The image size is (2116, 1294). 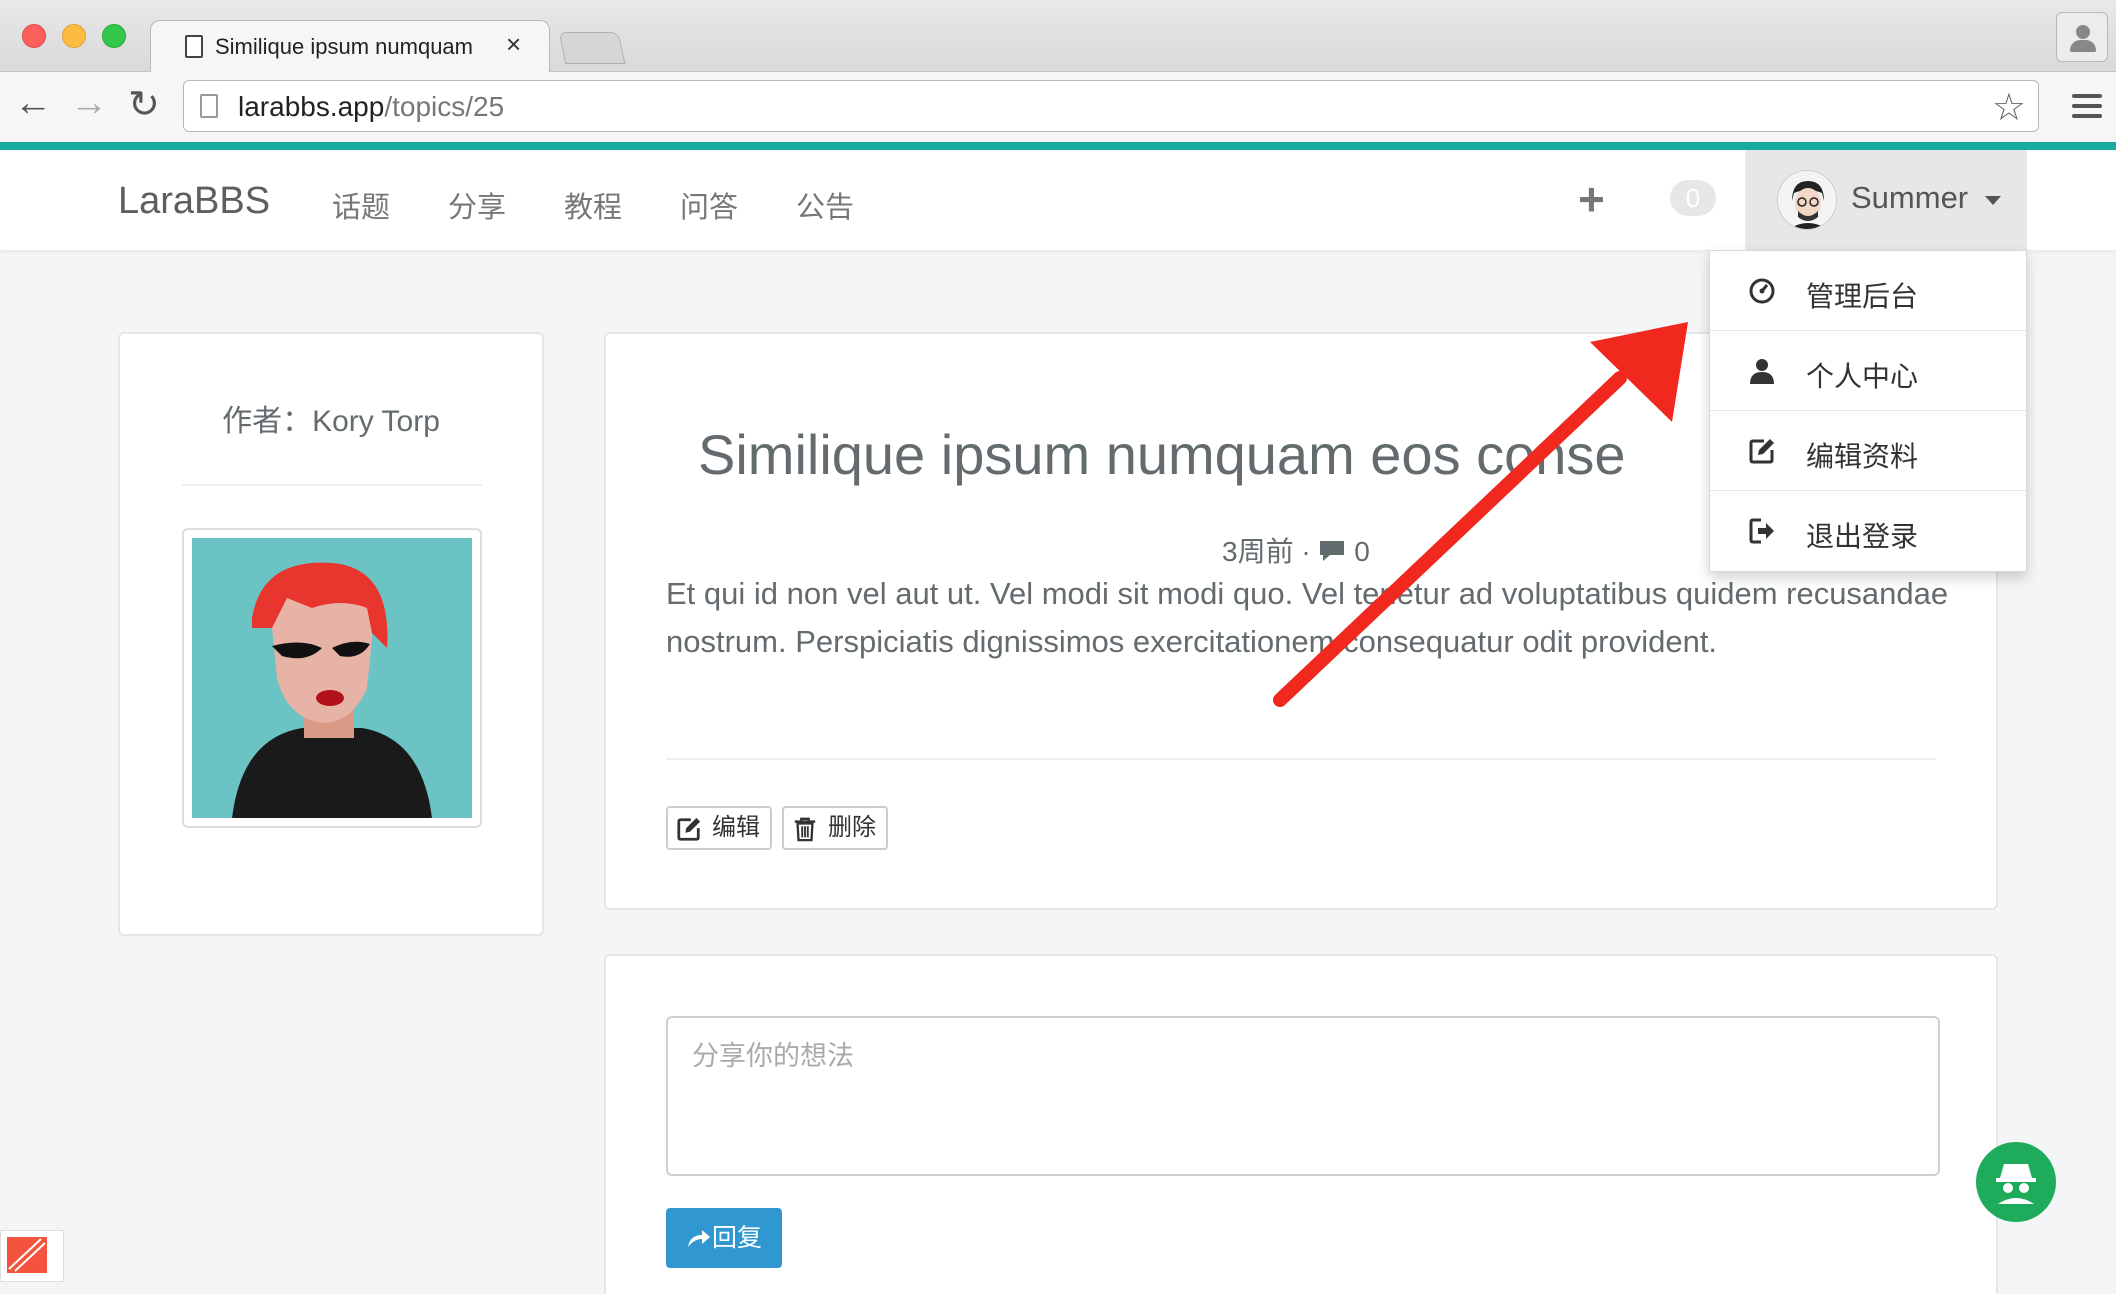 What do you see at coordinates (1762, 291) in the screenshot?
I see `dashboard-icon` at bounding box center [1762, 291].